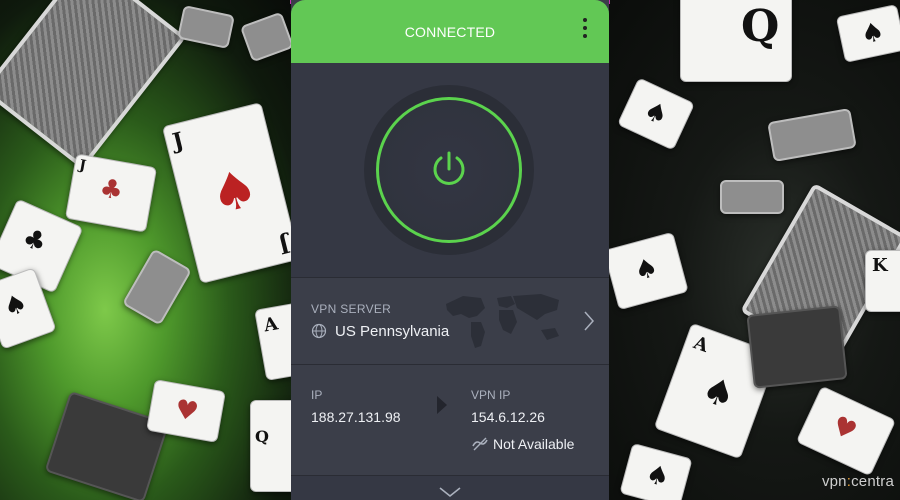 Image resolution: width=900 pixels, height=500 pixels. What do you see at coordinates (872, 481) in the screenshot?
I see `watermark-suffix: centra` at bounding box center [872, 481].